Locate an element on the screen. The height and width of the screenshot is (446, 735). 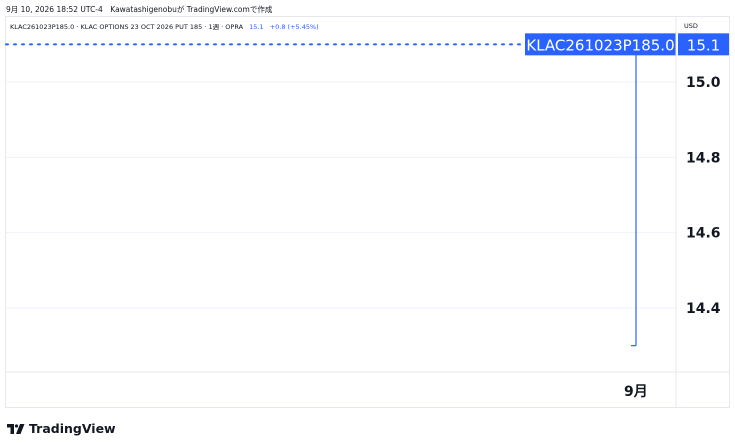
y-tick-label-2: 14.6 is located at coordinates (703, 234).